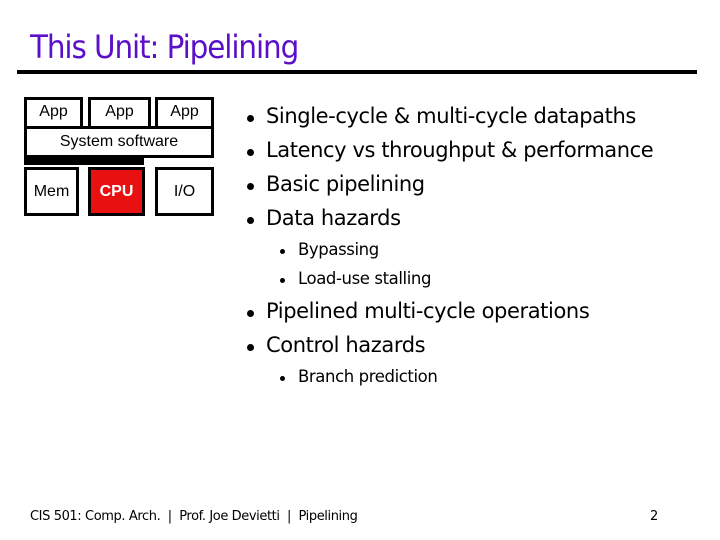 Image resolution: width=720 pixels, height=540 pixels. I want to click on io-box: I/O, so click(184, 191).